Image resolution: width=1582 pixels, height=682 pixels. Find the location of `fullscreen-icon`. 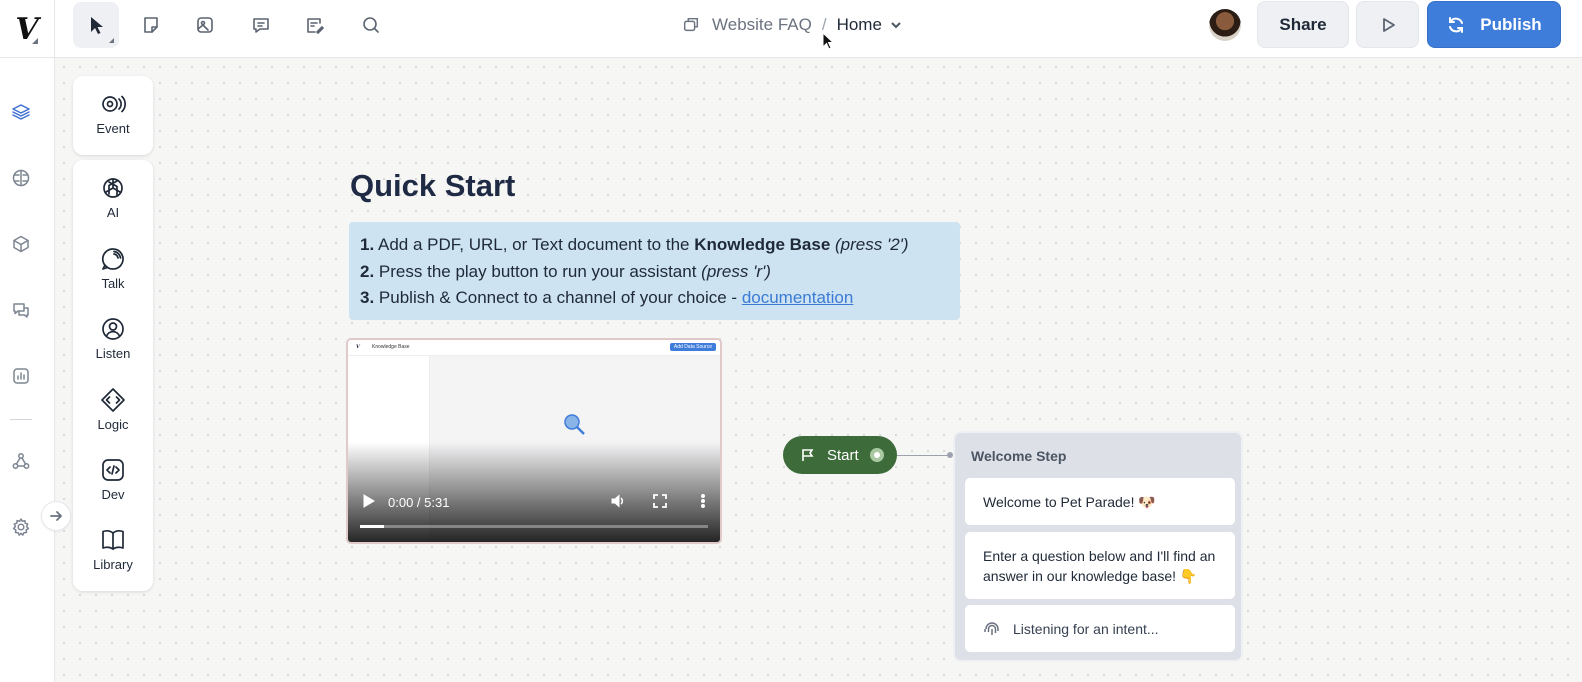

fullscreen-icon is located at coordinates (660, 501).